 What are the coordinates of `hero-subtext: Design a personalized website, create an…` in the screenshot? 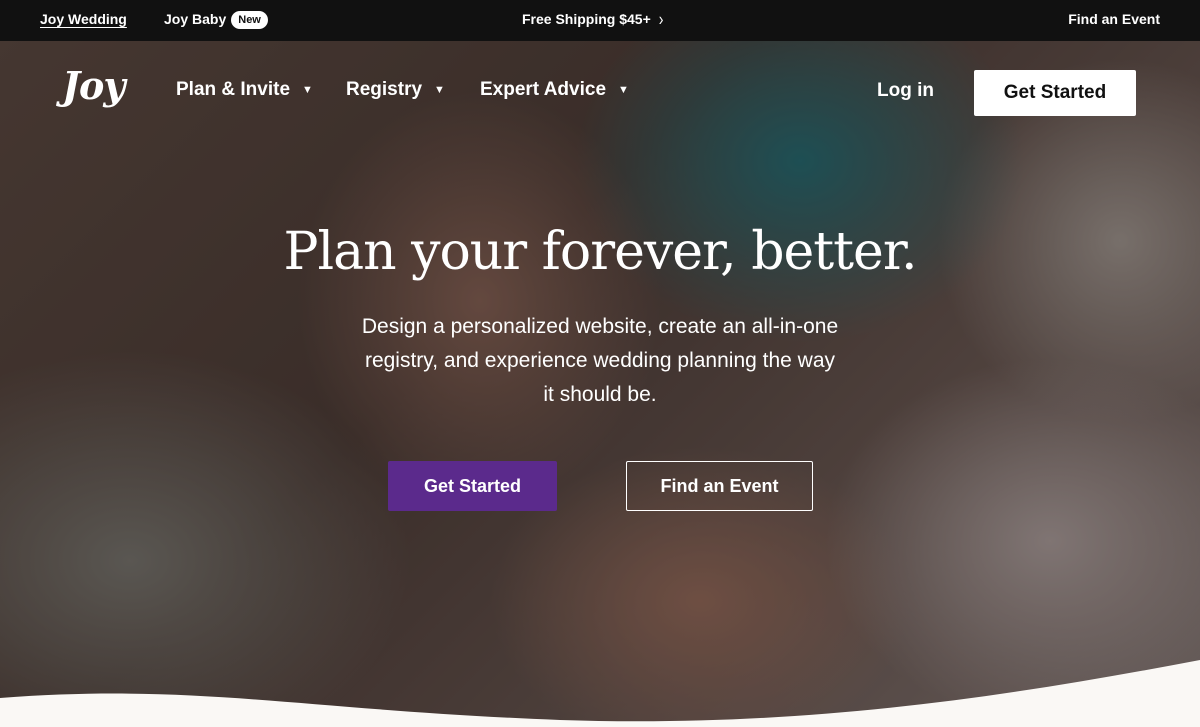 It's located at (600, 360).